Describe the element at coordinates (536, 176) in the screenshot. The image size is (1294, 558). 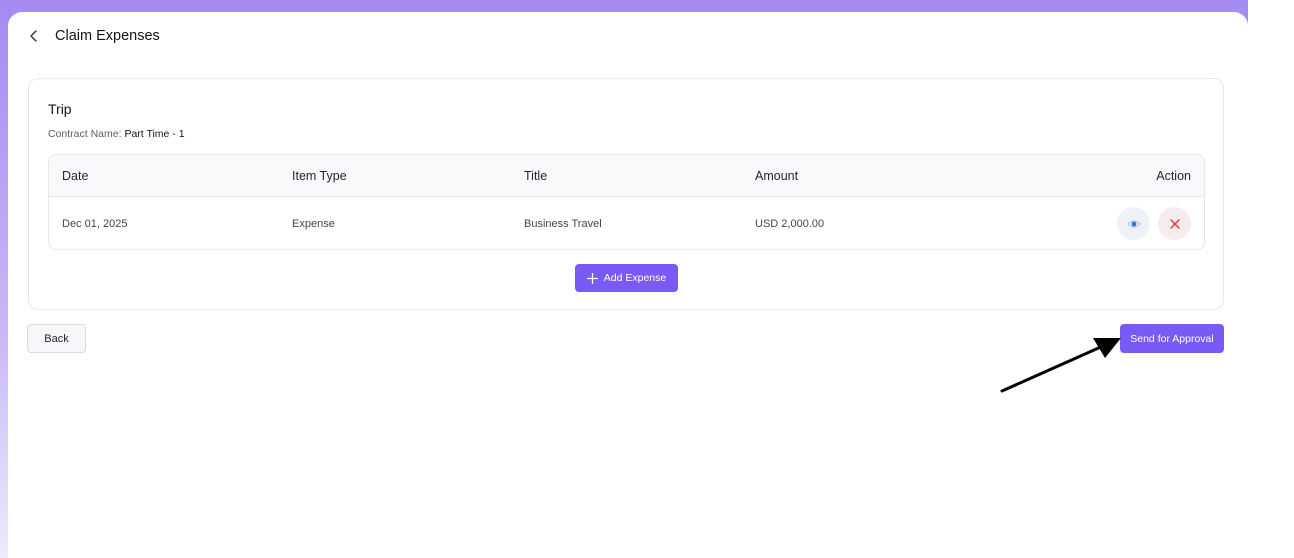
I see `column-header-title: Title` at that location.